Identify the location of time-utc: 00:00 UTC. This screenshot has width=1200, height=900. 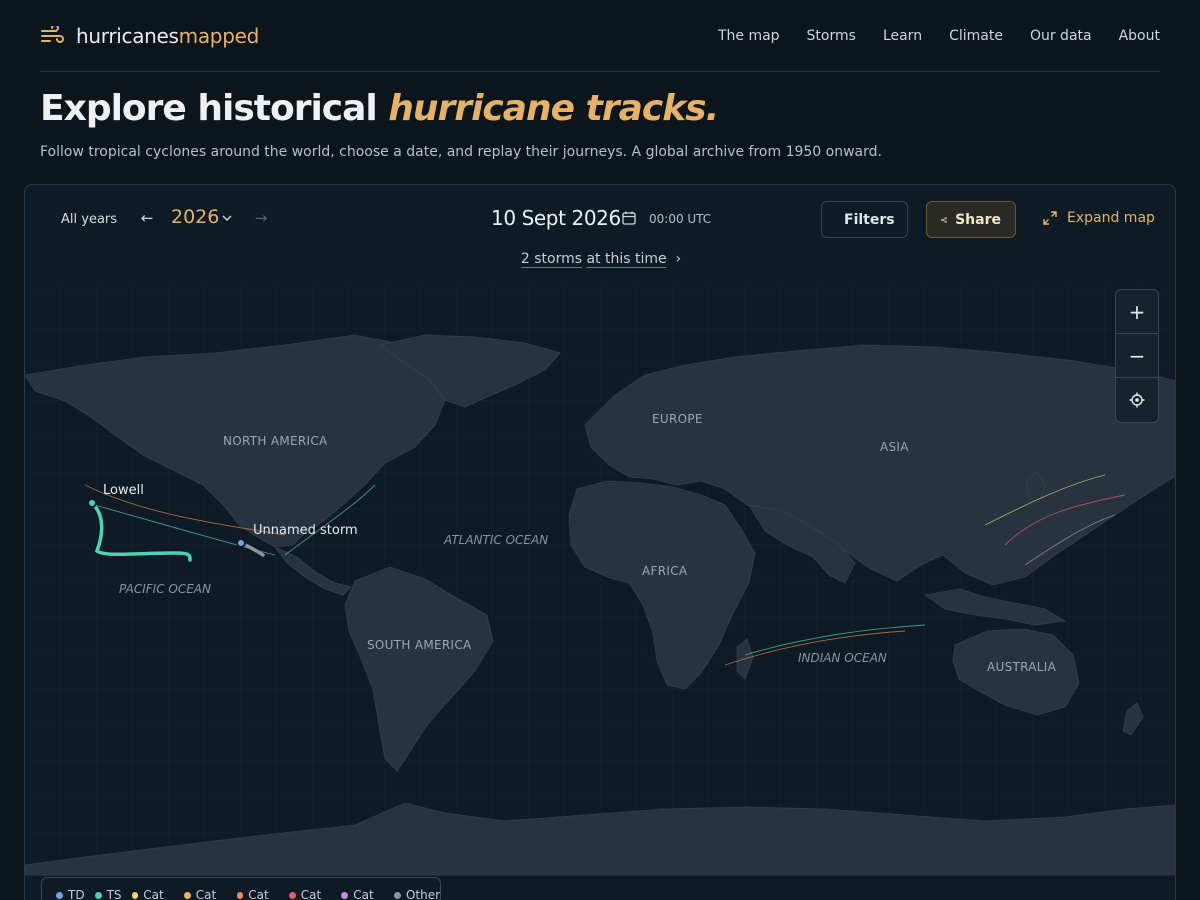
(680, 219).